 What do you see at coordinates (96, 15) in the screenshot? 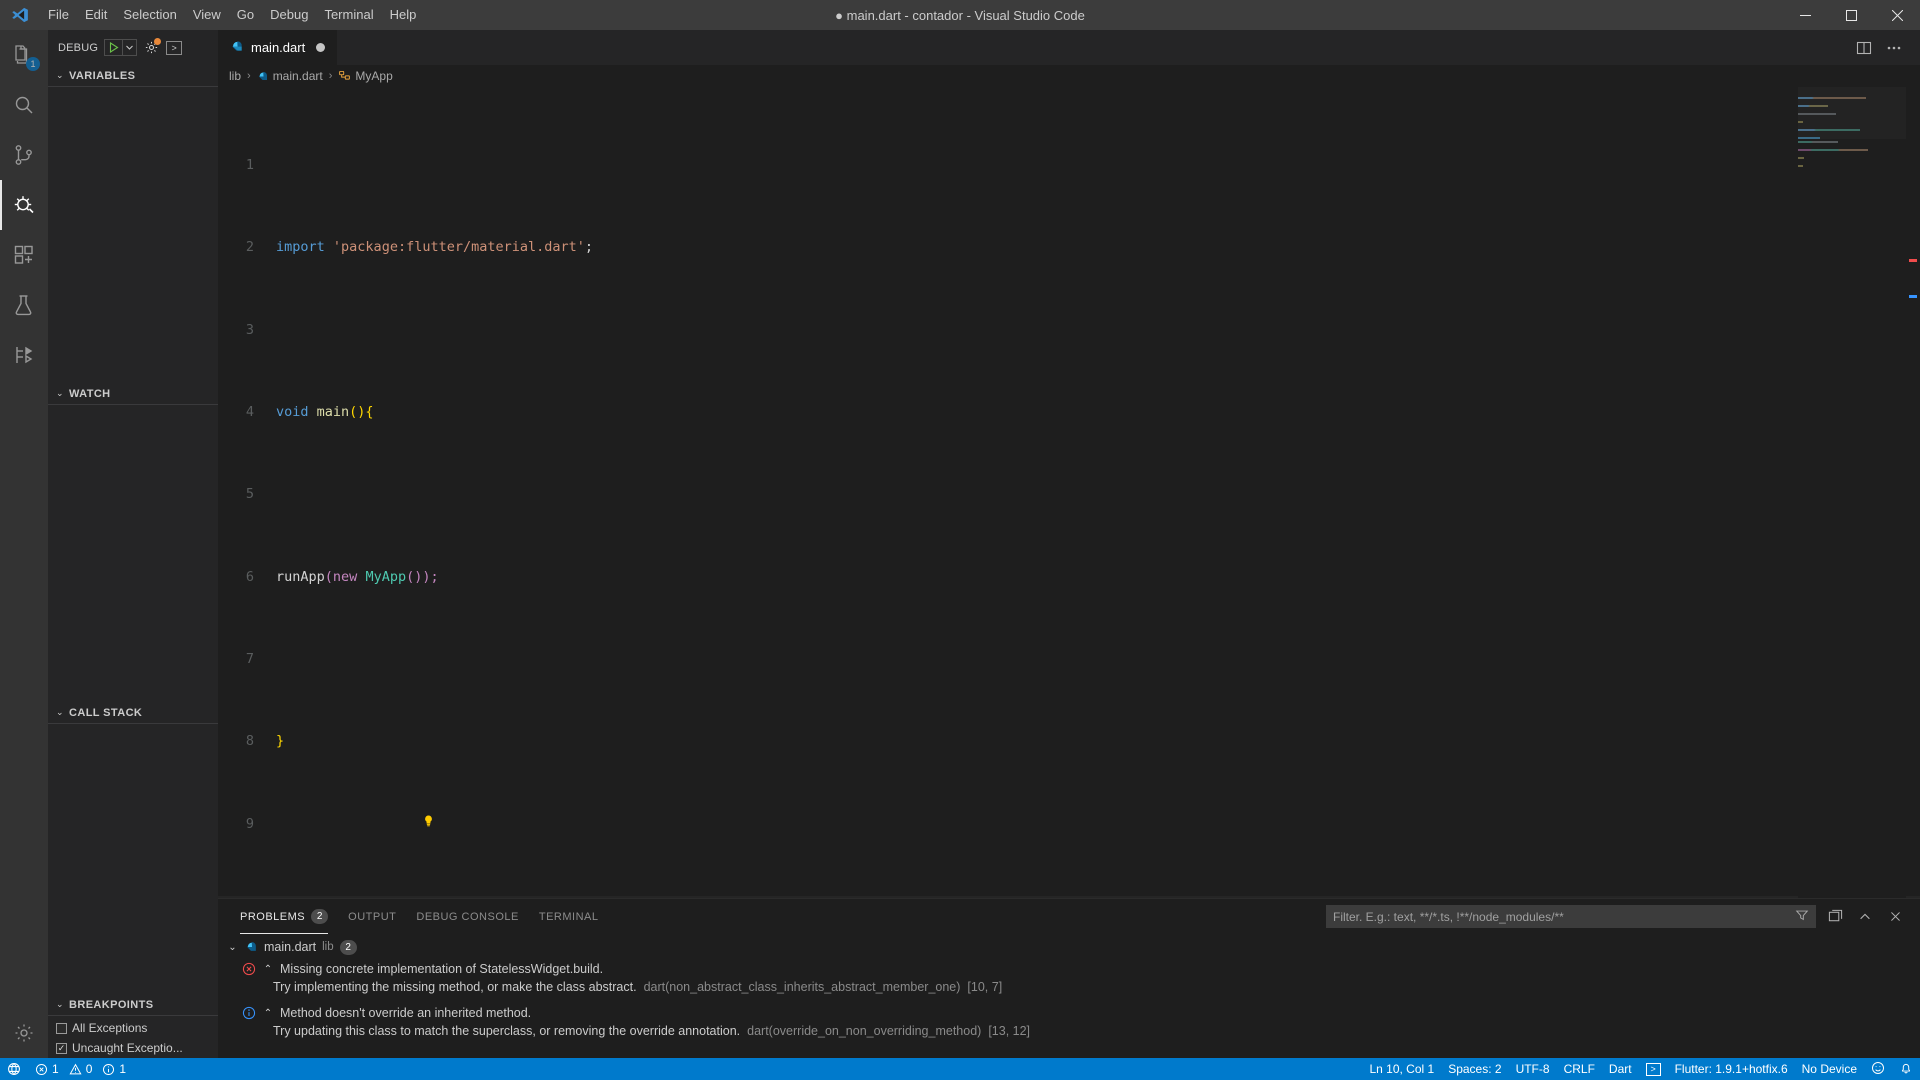
I see `menu-edit: Edit` at bounding box center [96, 15].